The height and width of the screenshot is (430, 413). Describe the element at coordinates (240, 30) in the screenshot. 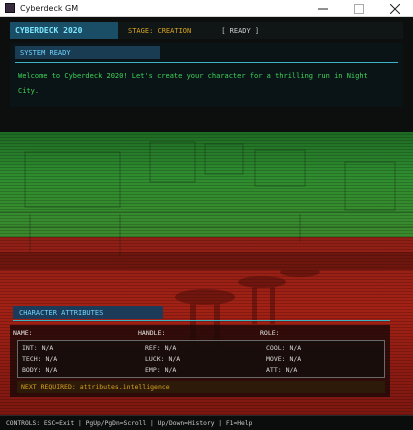

I see `status-badge: [ READY ]` at that location.